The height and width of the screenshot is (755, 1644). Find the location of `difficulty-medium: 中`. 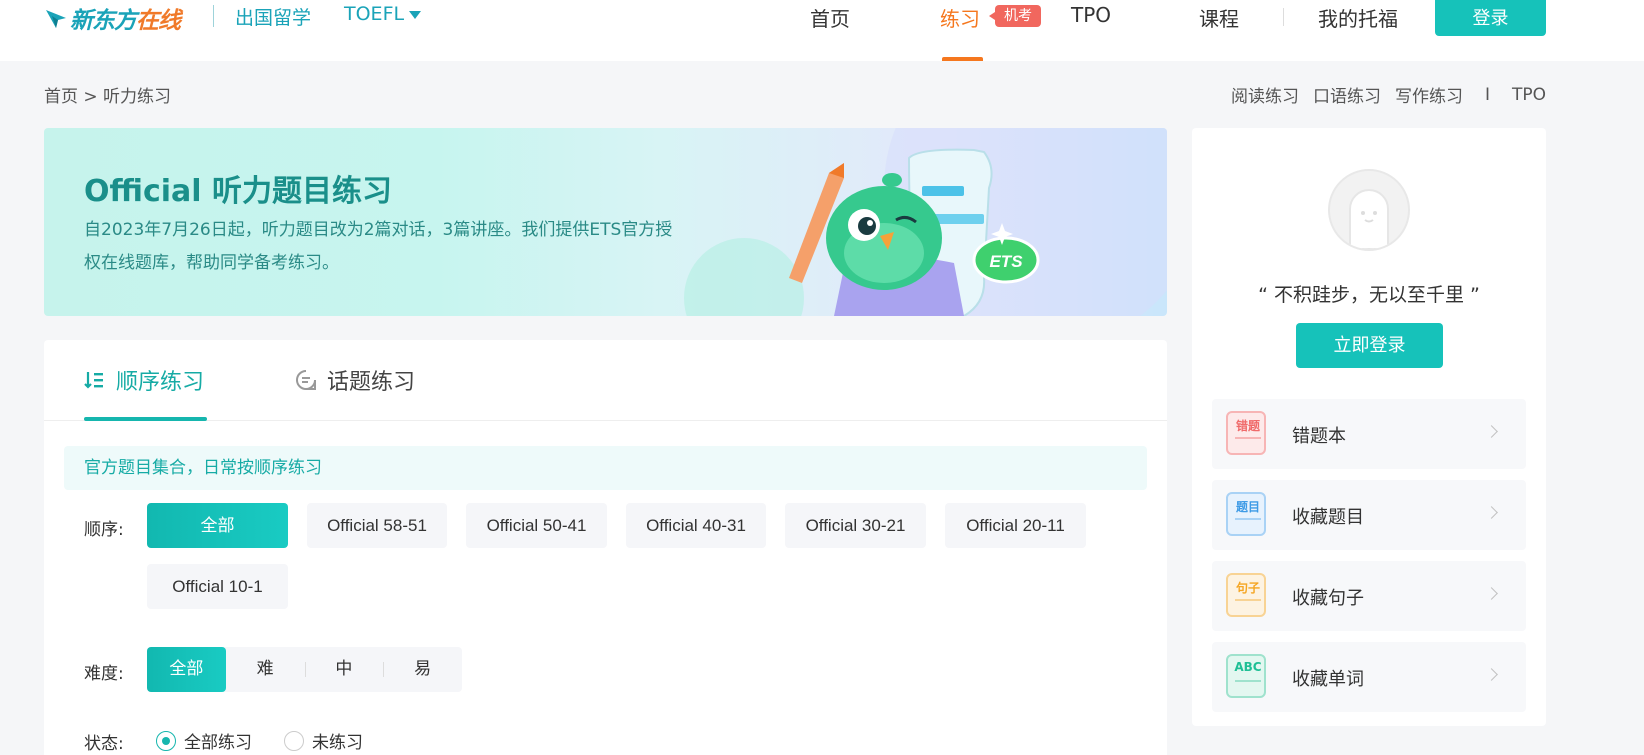

difficulty-medium: 中 is located at coordinates (344, 669).